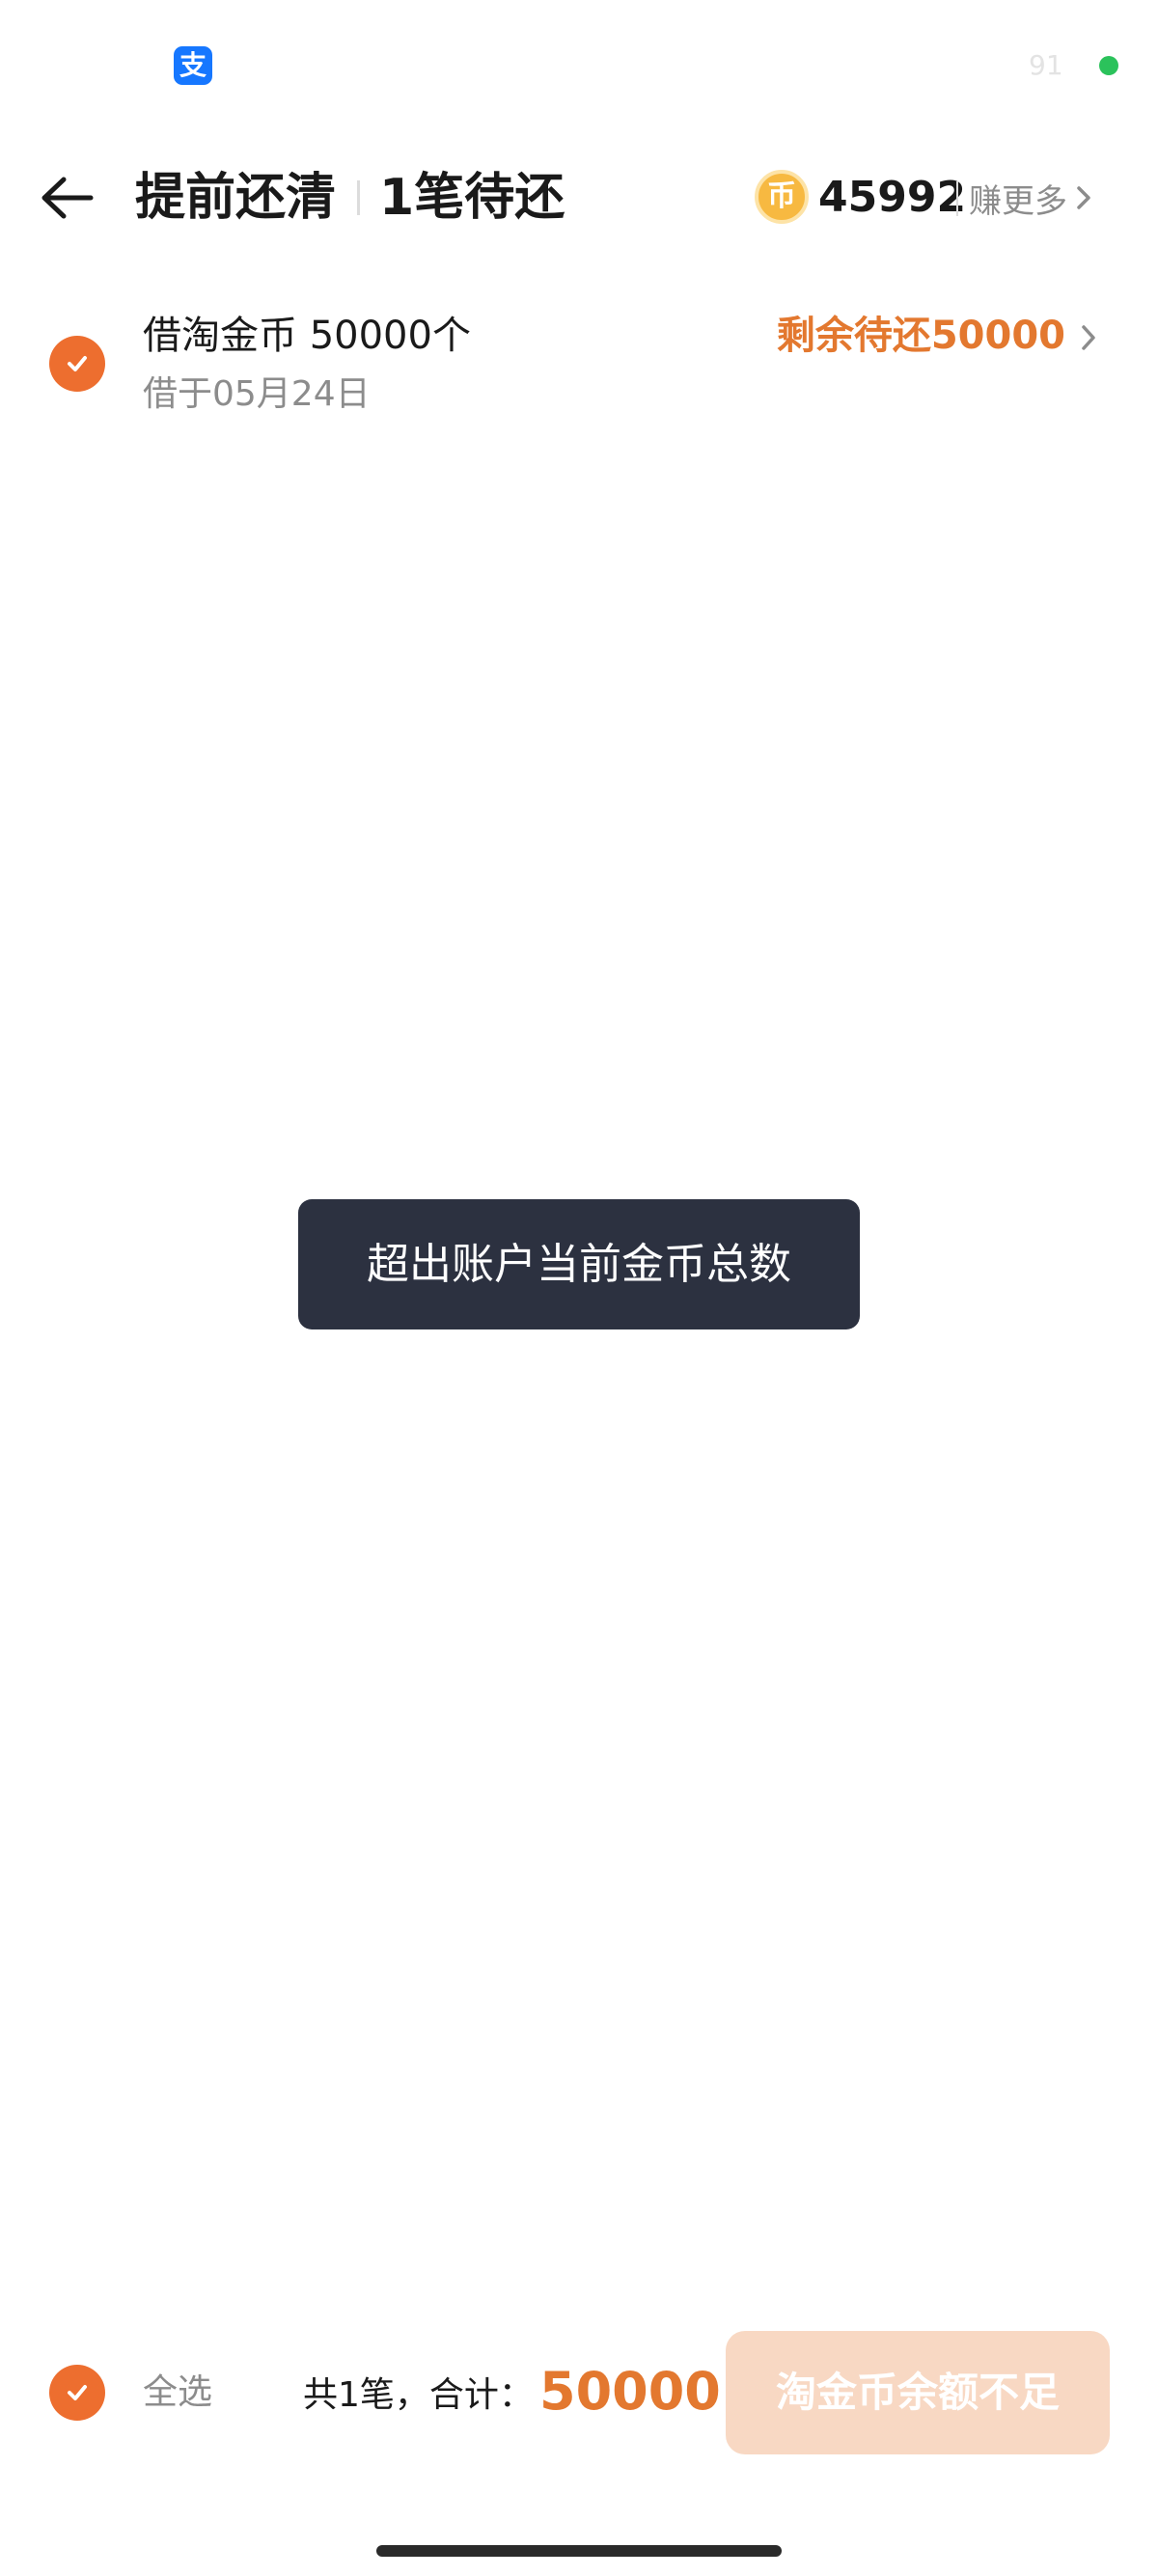 The image size is (1158, 2576). What do you see at coordinates (1108, 65) in the screenshot?
I see `status-indicator-dot` at bounding box center [1108, 65].